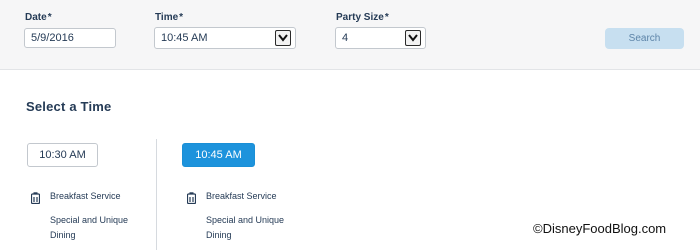 The image size is (700, 250). I want to click on time-slot-button-selected: 10:45 AM, so click(218, 155).